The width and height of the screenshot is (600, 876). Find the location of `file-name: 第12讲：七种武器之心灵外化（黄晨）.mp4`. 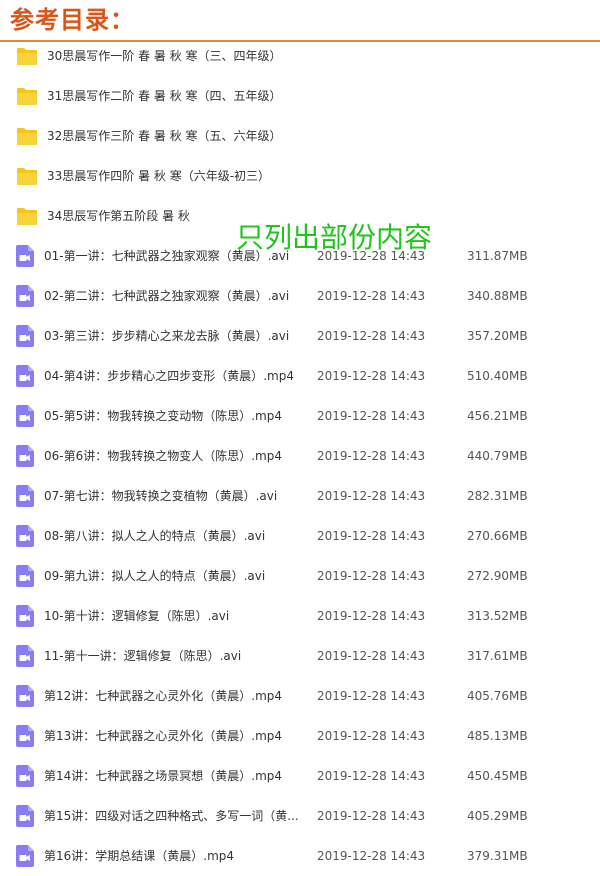

file-name: 第12讲：七种武器之心灵外化（黄晨）.mp4 is located at coordinates (163, 696).